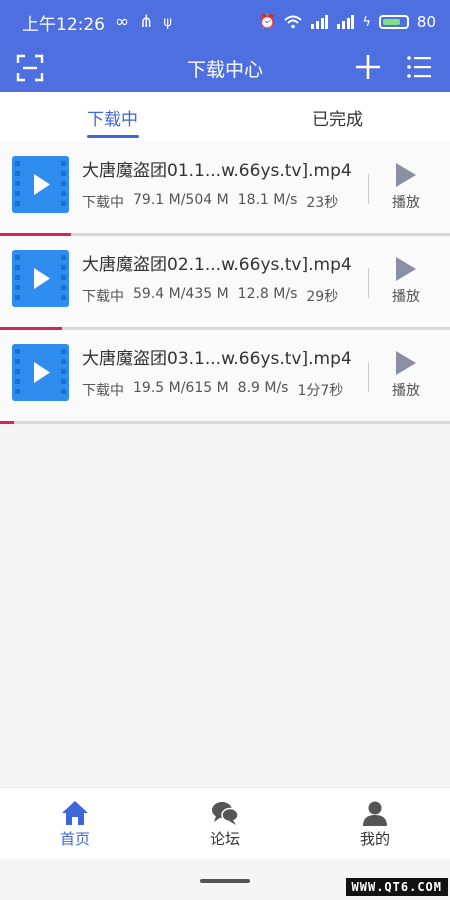 The height and width of the screenshot is (900, 450). What do you see at coordinates (225, 813) in the screenshot?
I see `chat-icon` at bounding box center [225, 813].